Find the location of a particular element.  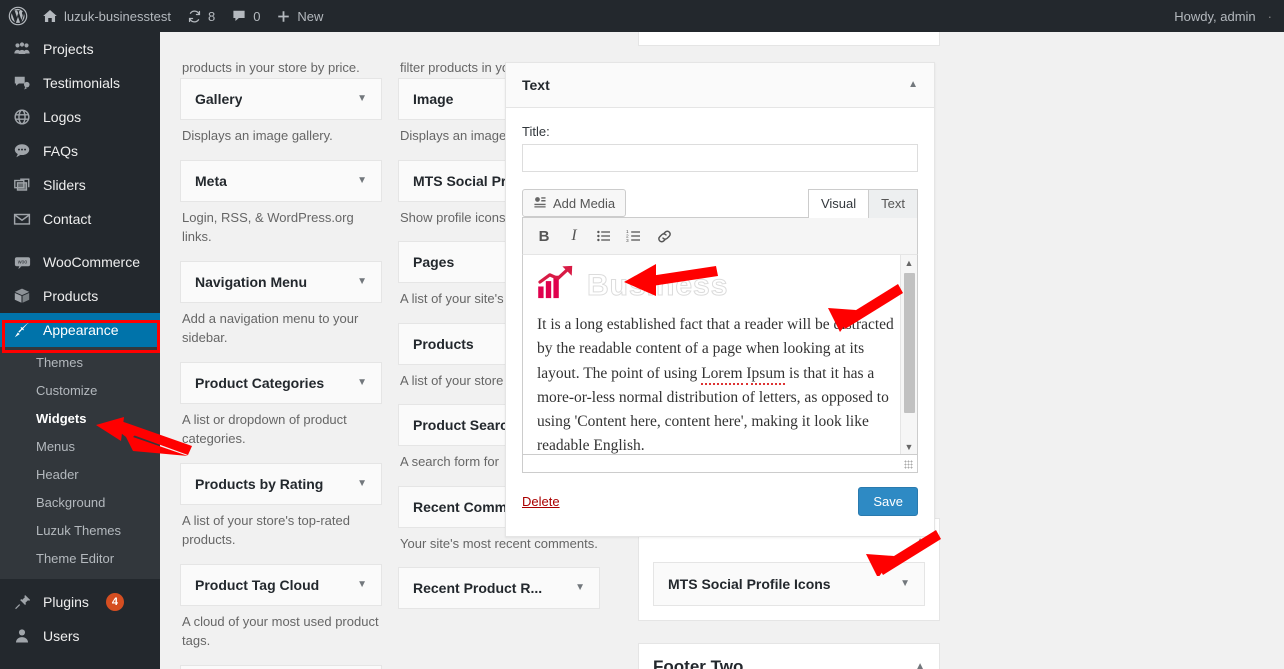

comments-menu: 0 is located at coordinates (245, 16).